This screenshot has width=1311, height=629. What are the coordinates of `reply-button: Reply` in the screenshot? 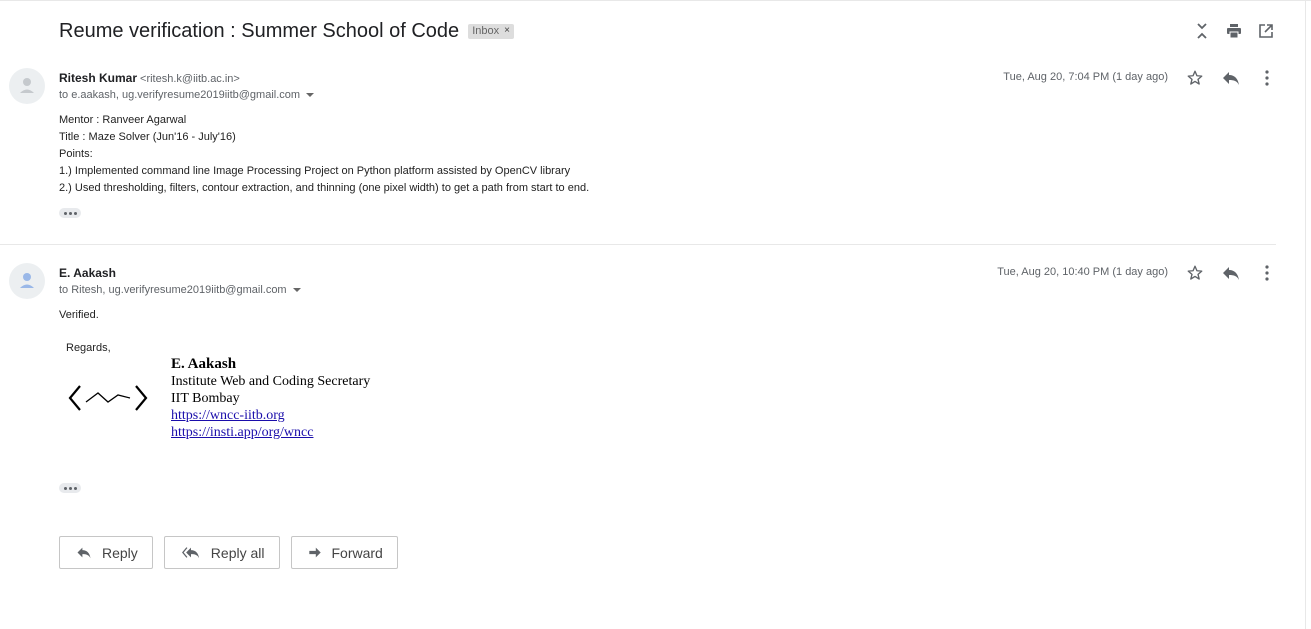 It's located at (106, 552).